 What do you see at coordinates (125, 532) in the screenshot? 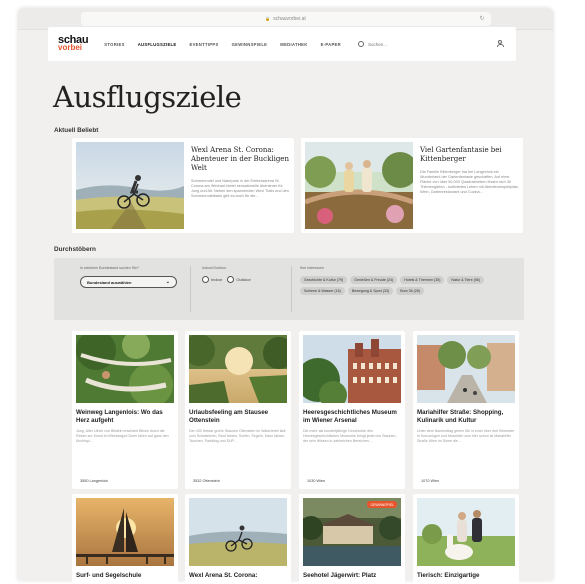
I see `card-image-sailboat` at bounding box center [125, 532].